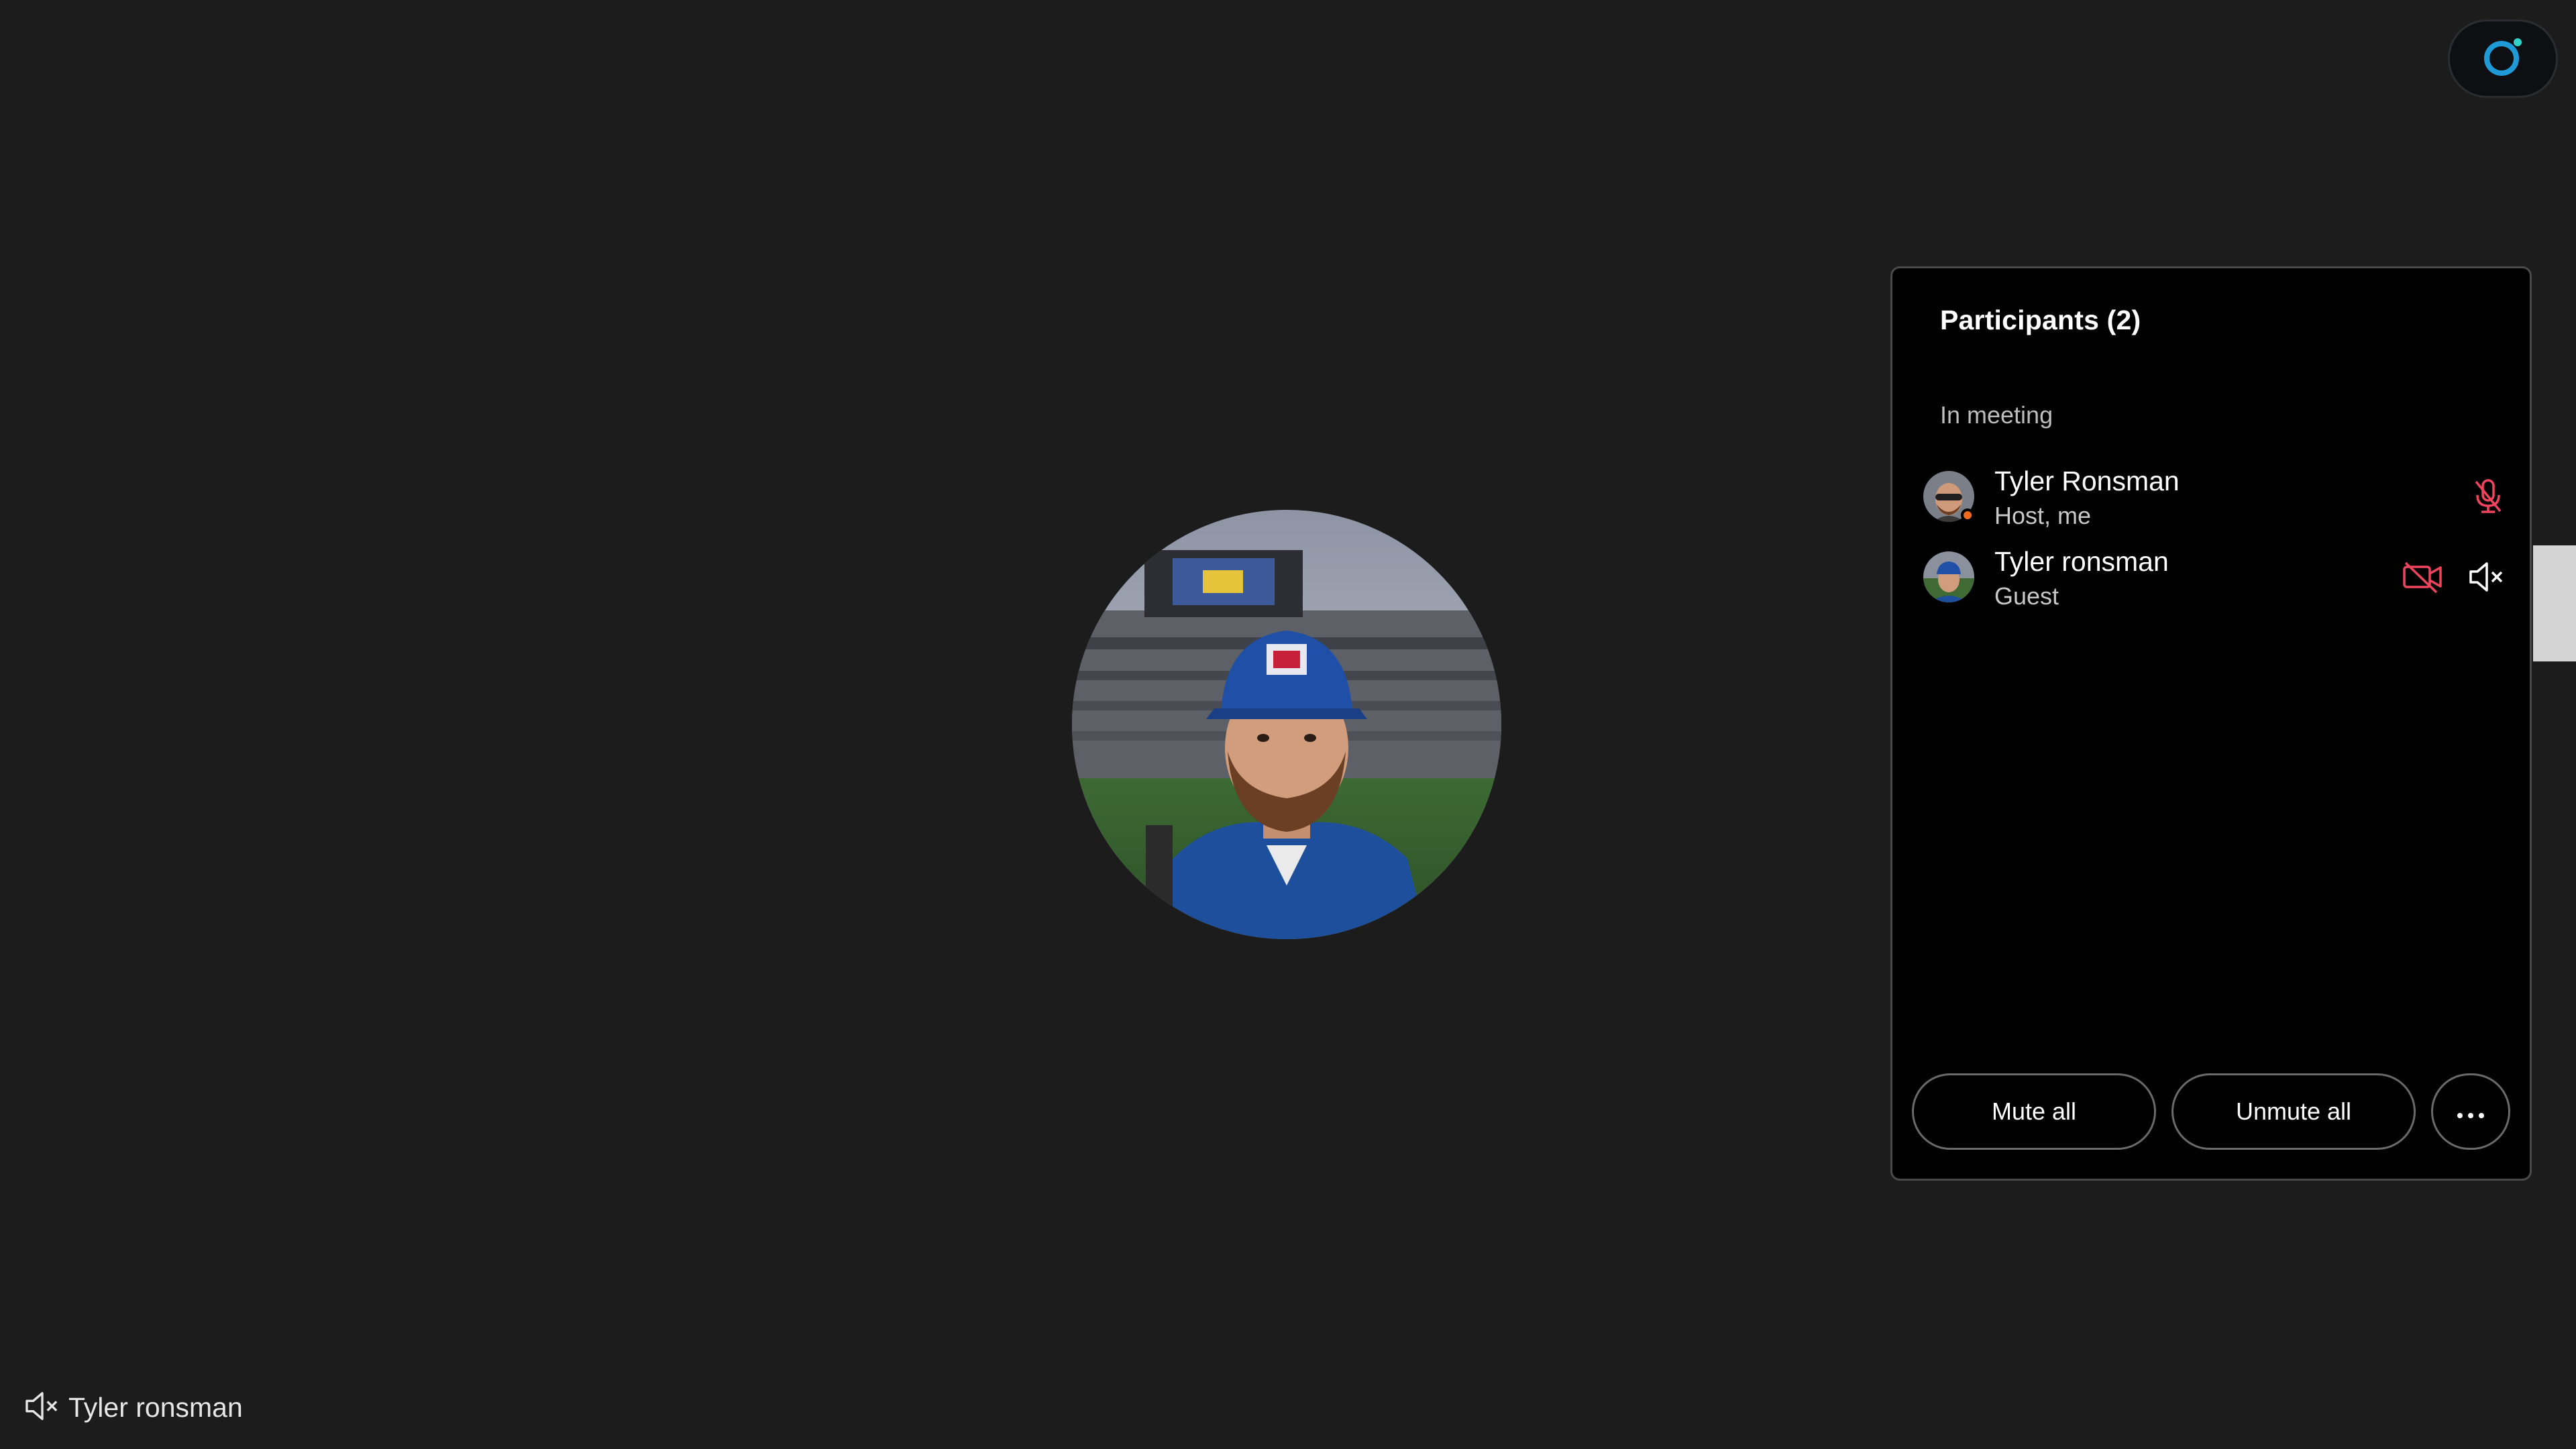  Describe the element at coordinates (2043, 515) in the screenshot. I see `participant-role: Host, me` at that location.